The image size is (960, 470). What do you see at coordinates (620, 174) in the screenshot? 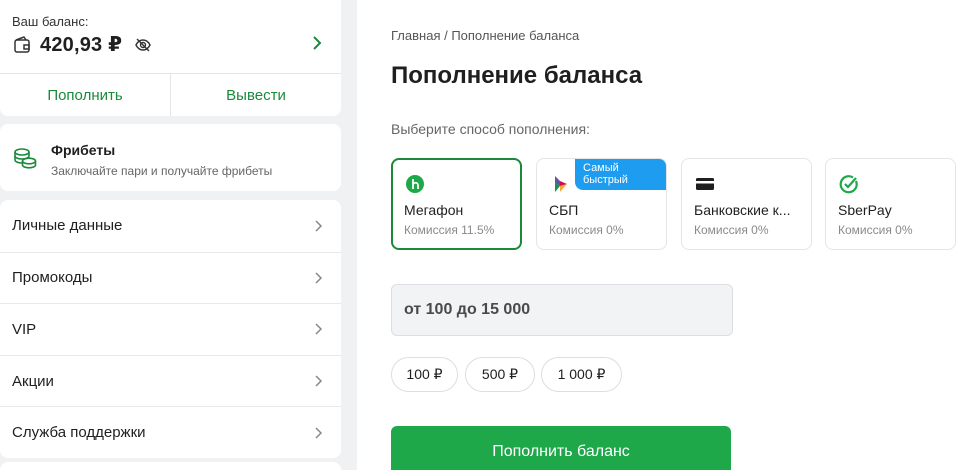
I see `fastest-badge: Самый быстрый` at bounding box center [620, 174].